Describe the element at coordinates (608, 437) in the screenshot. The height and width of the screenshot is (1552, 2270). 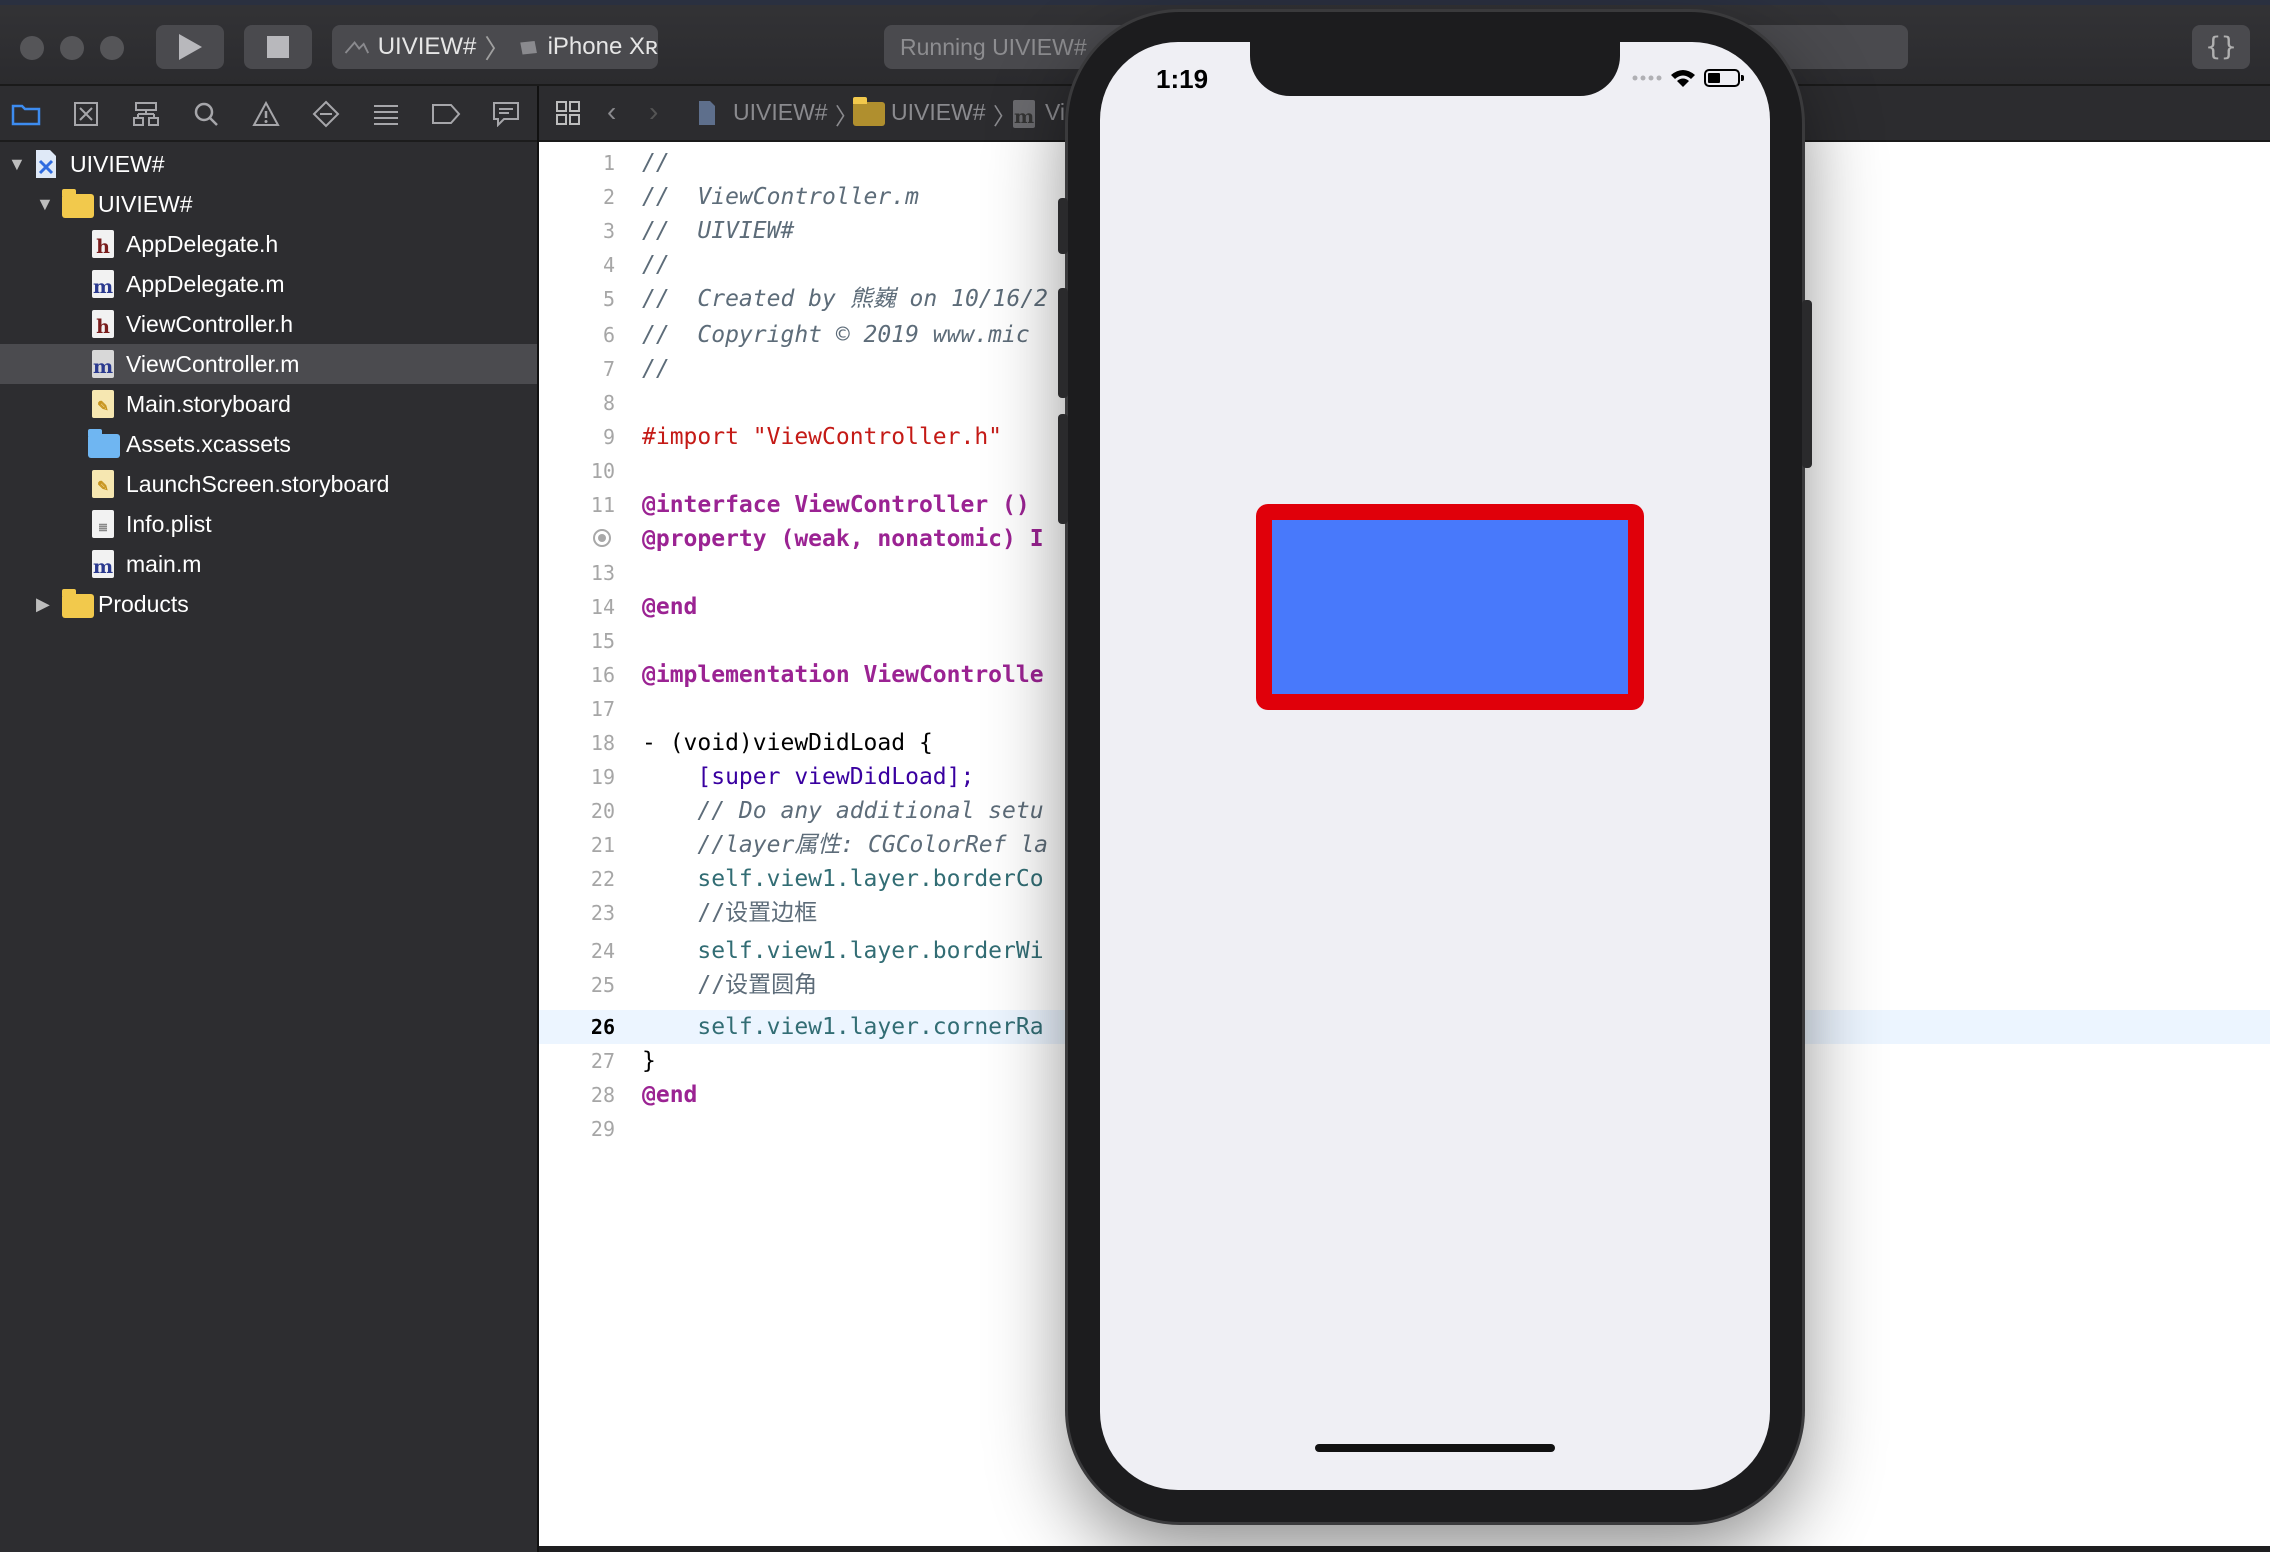
I see `line-number: 9` at that location.